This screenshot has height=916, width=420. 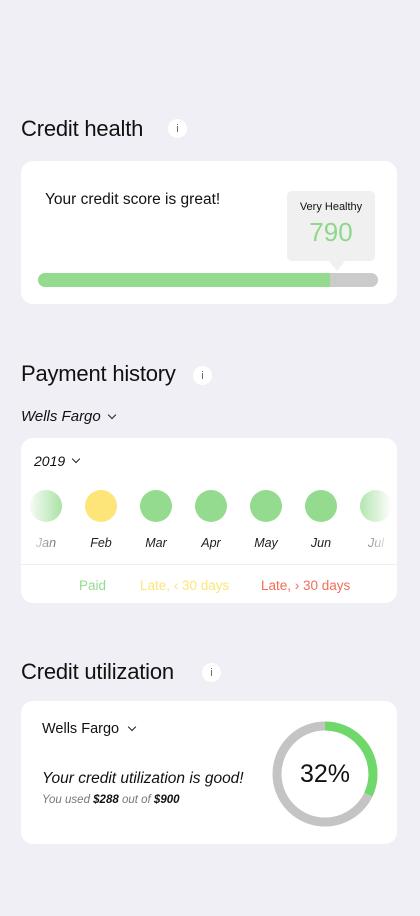 I want to click on month-item: Mar, so click(x=156, y=520).